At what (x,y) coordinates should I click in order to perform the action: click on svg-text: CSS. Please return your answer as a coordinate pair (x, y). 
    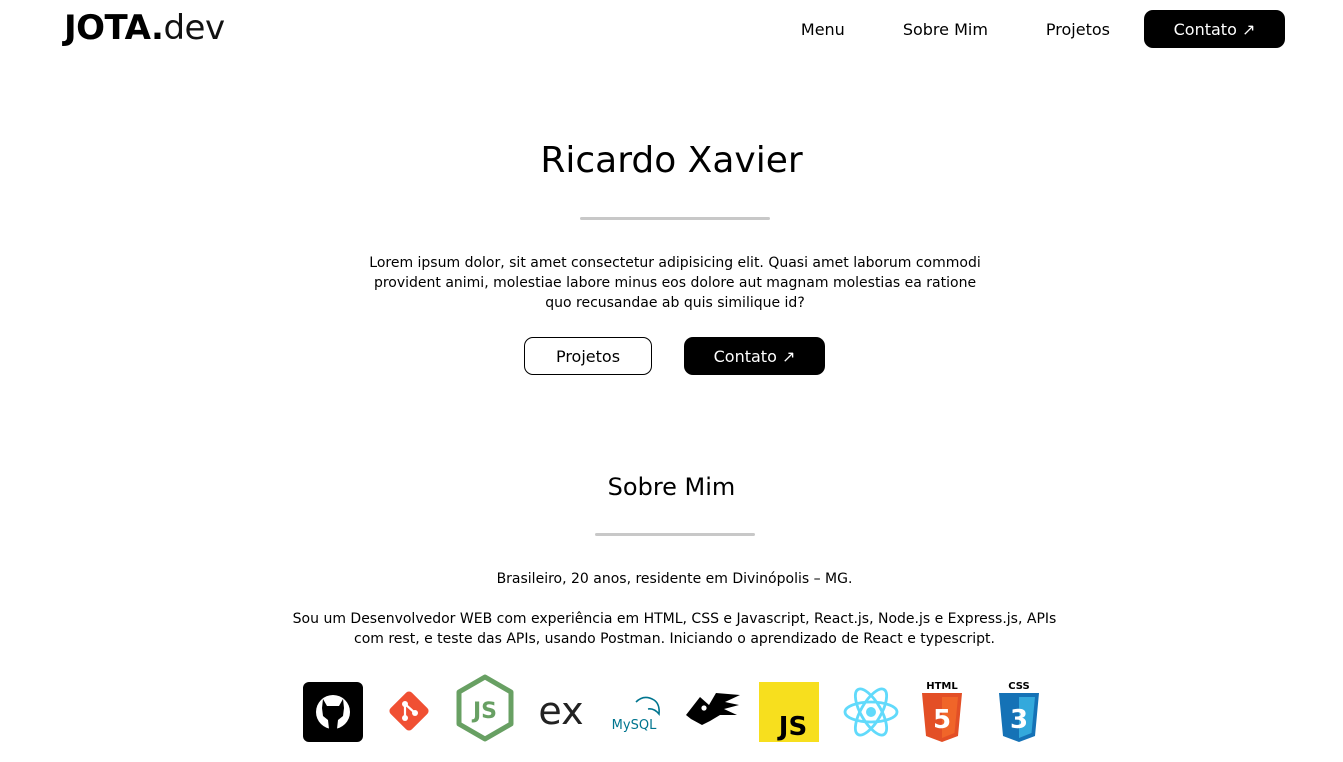
    Looking at the image, I should click on (1018, 686).